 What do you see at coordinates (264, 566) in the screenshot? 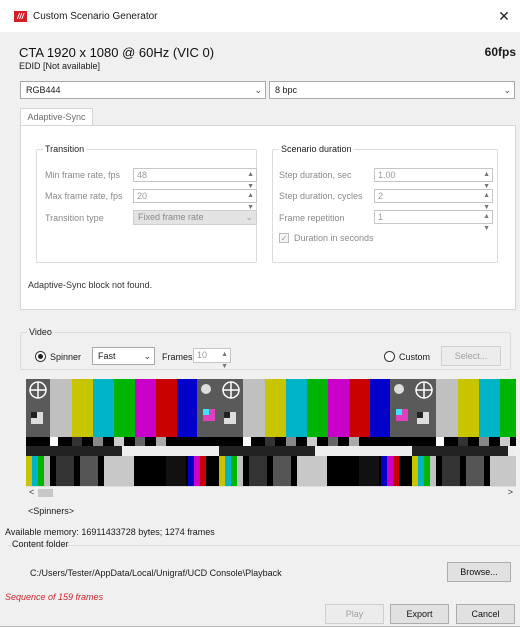
I see `content-folder-group` at bounding box center [264, 566].